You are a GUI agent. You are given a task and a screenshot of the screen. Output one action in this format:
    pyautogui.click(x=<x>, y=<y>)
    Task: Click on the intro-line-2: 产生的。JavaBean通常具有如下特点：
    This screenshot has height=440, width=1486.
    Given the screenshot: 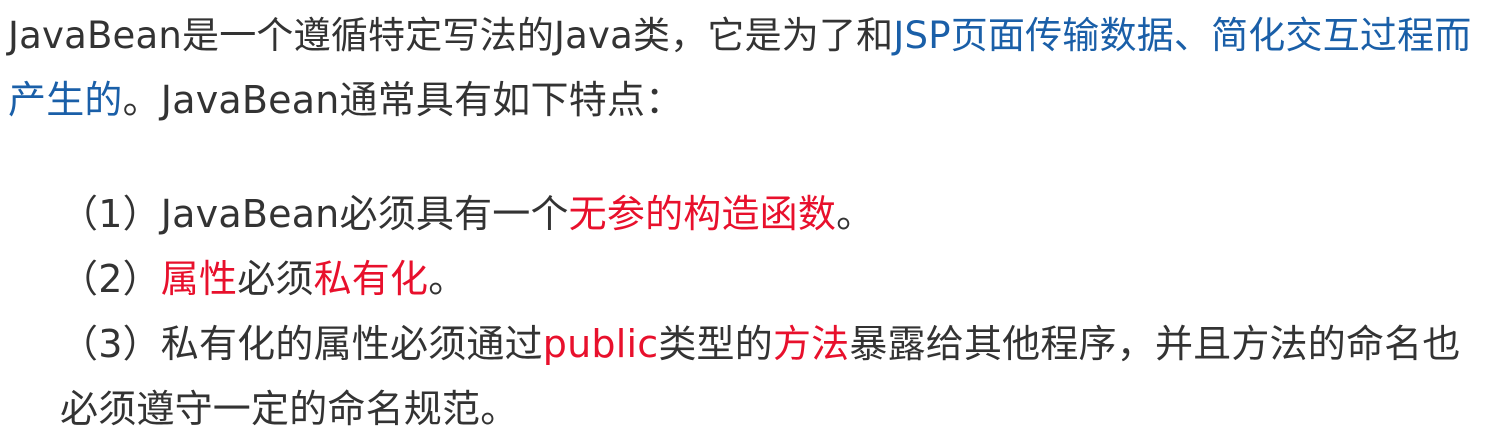 What is the action you would take?
    pyautogui.click(x=345, y=100)
    